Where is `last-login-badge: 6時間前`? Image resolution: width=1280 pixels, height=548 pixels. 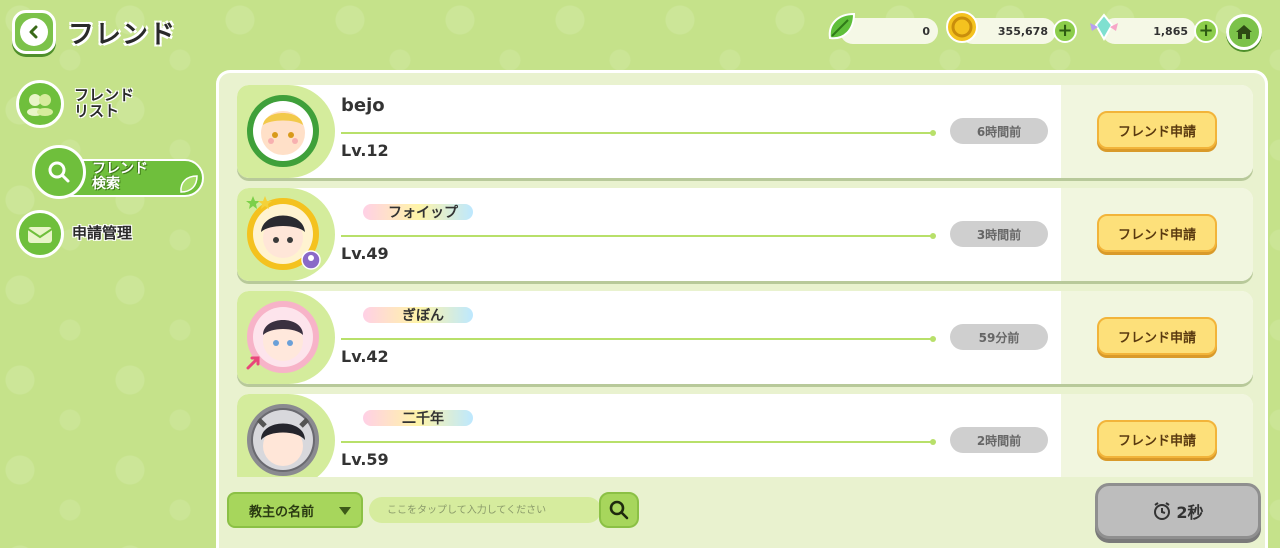
last-login-badge: 6時間前 is located at coordinates (999, 131).